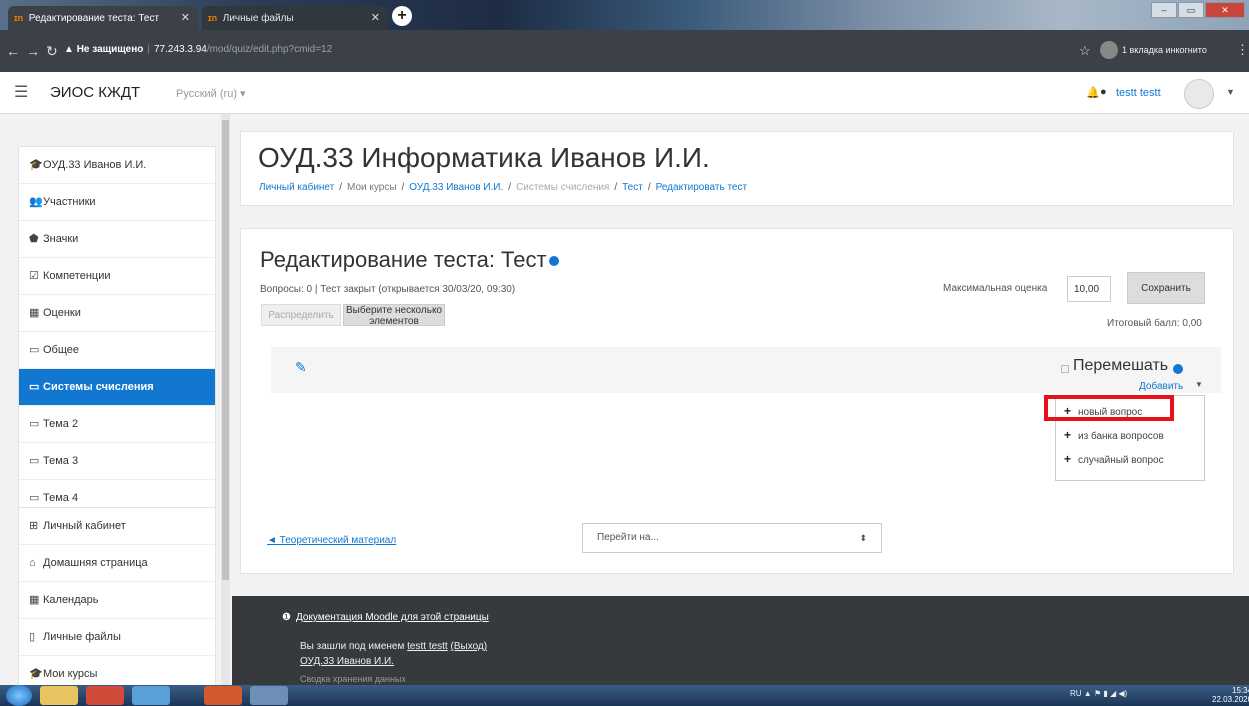  What do you see at coordinates (427, 646) in the screenshot?
I see `profile-link: testt testt` at bounding box center [427, 646].